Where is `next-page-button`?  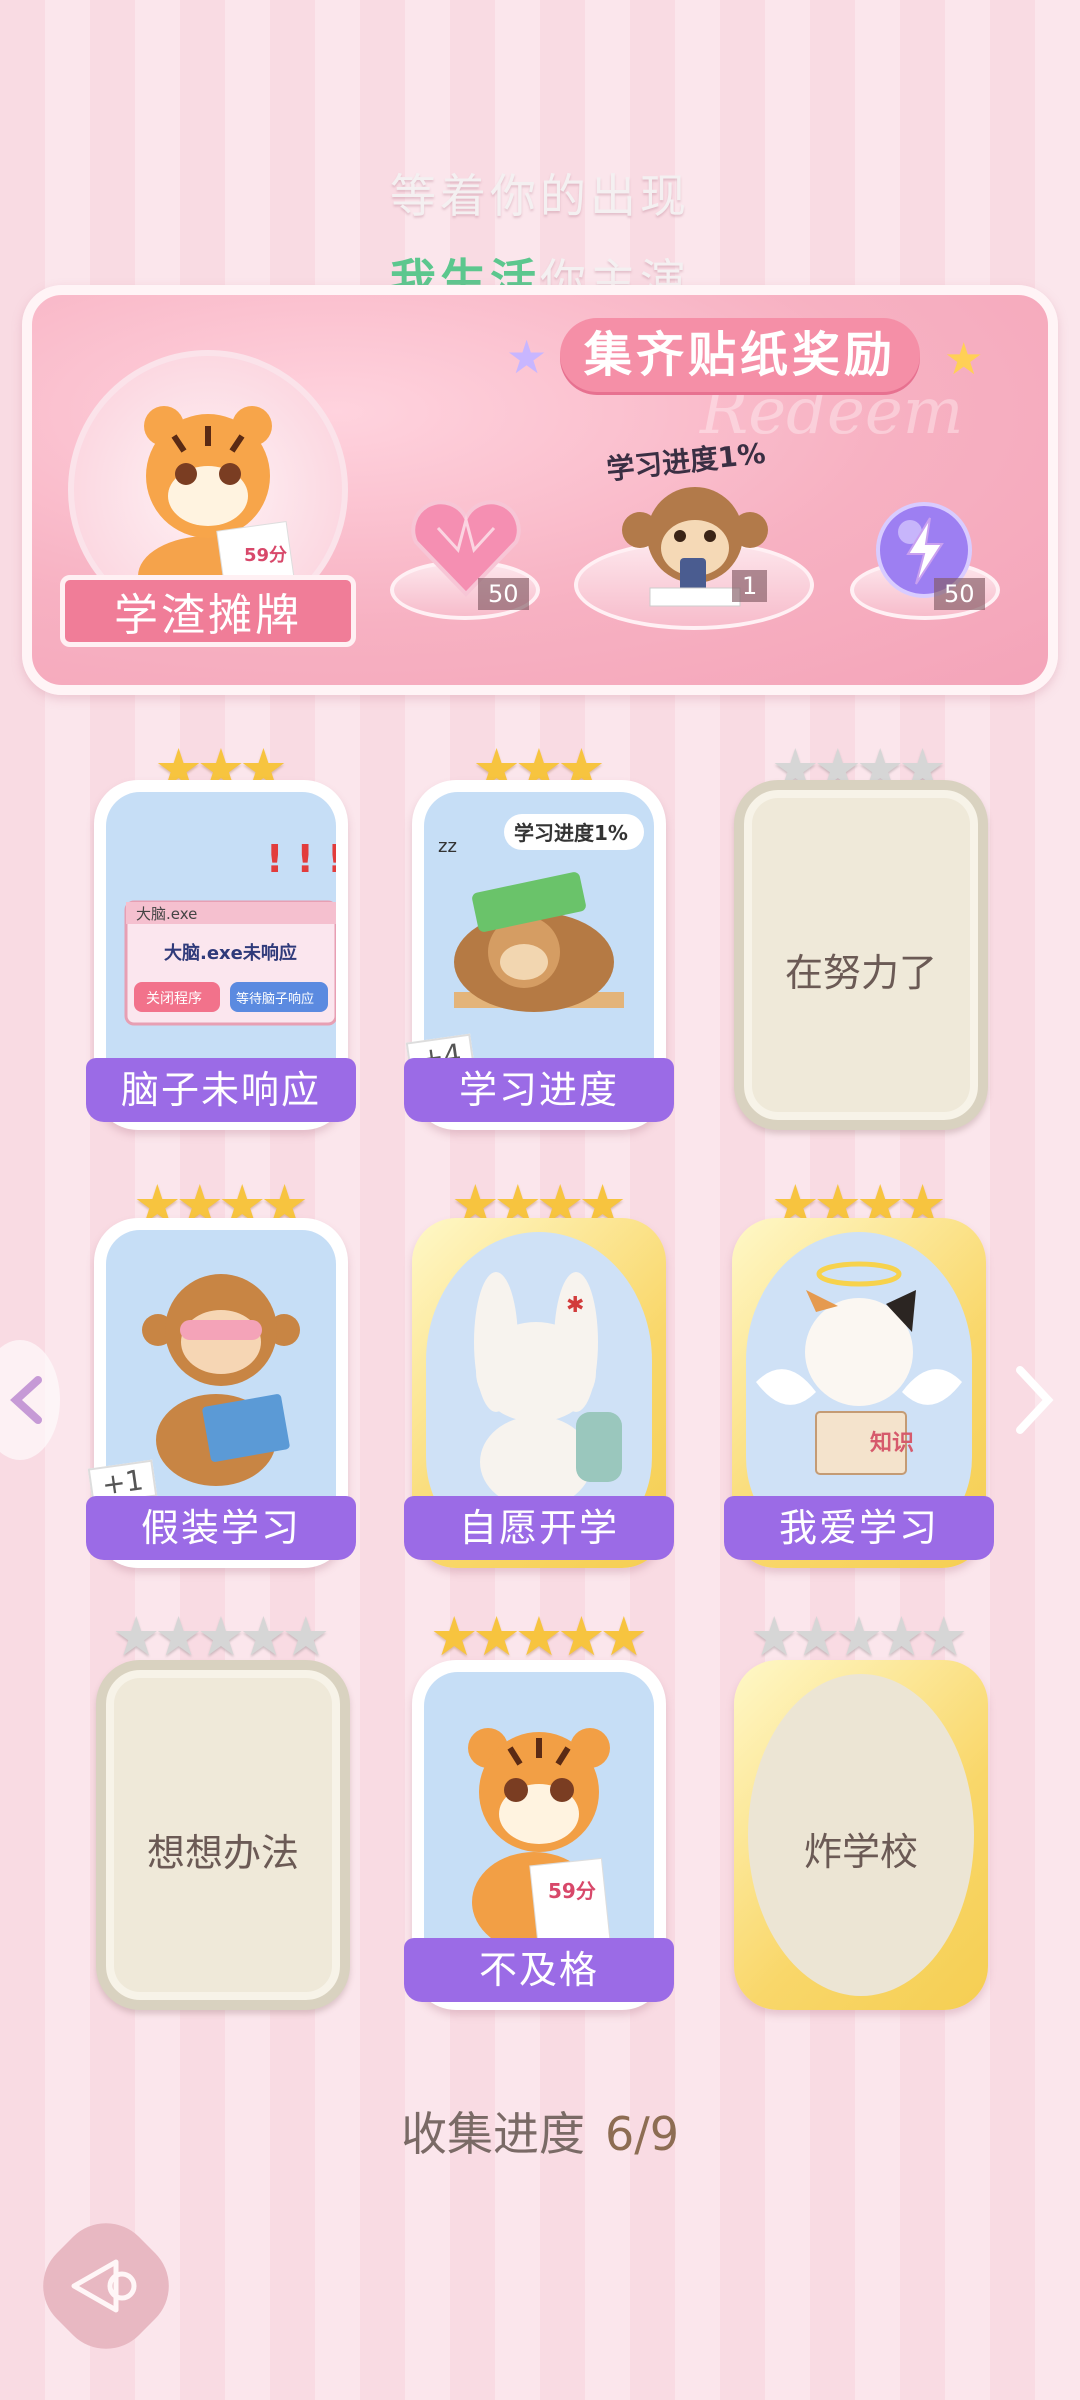
next-page-button is located at coordinates (1034, 1408).